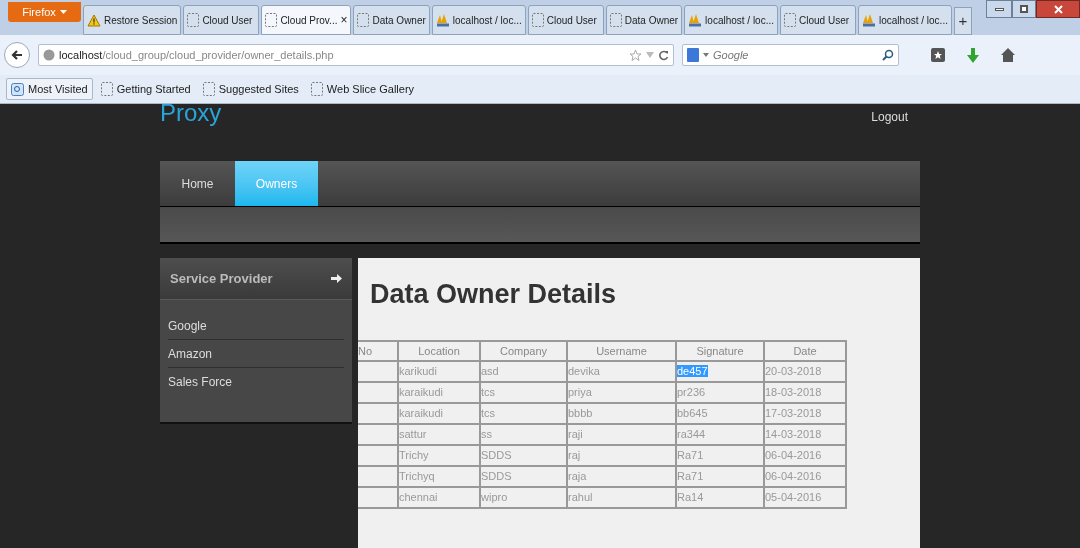 The width and height of the screenshot is (1080, 548). Describe the element at coordinates (621, 392) in the screenshot. I see `table-cell: priya` at that location.